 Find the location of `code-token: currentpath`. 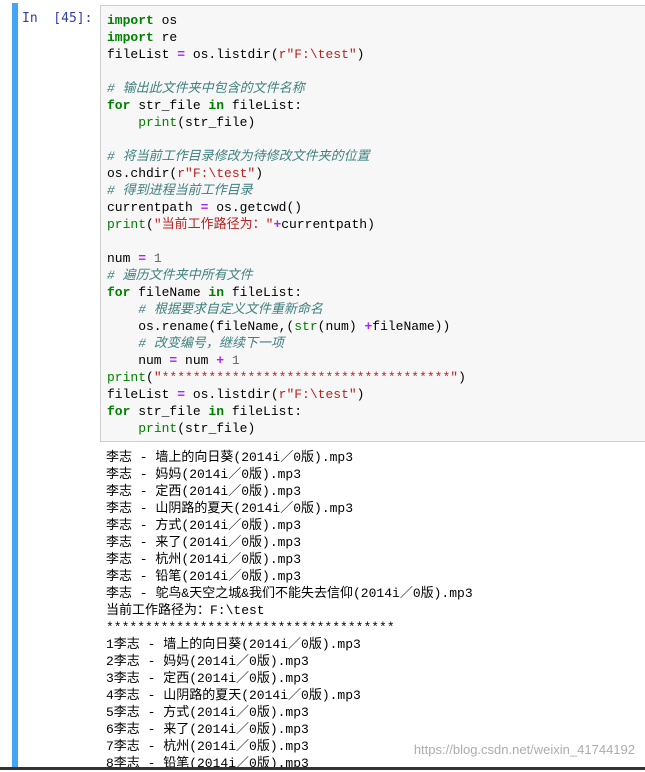

code-token: currentpath is located at coordinates (154, 207).